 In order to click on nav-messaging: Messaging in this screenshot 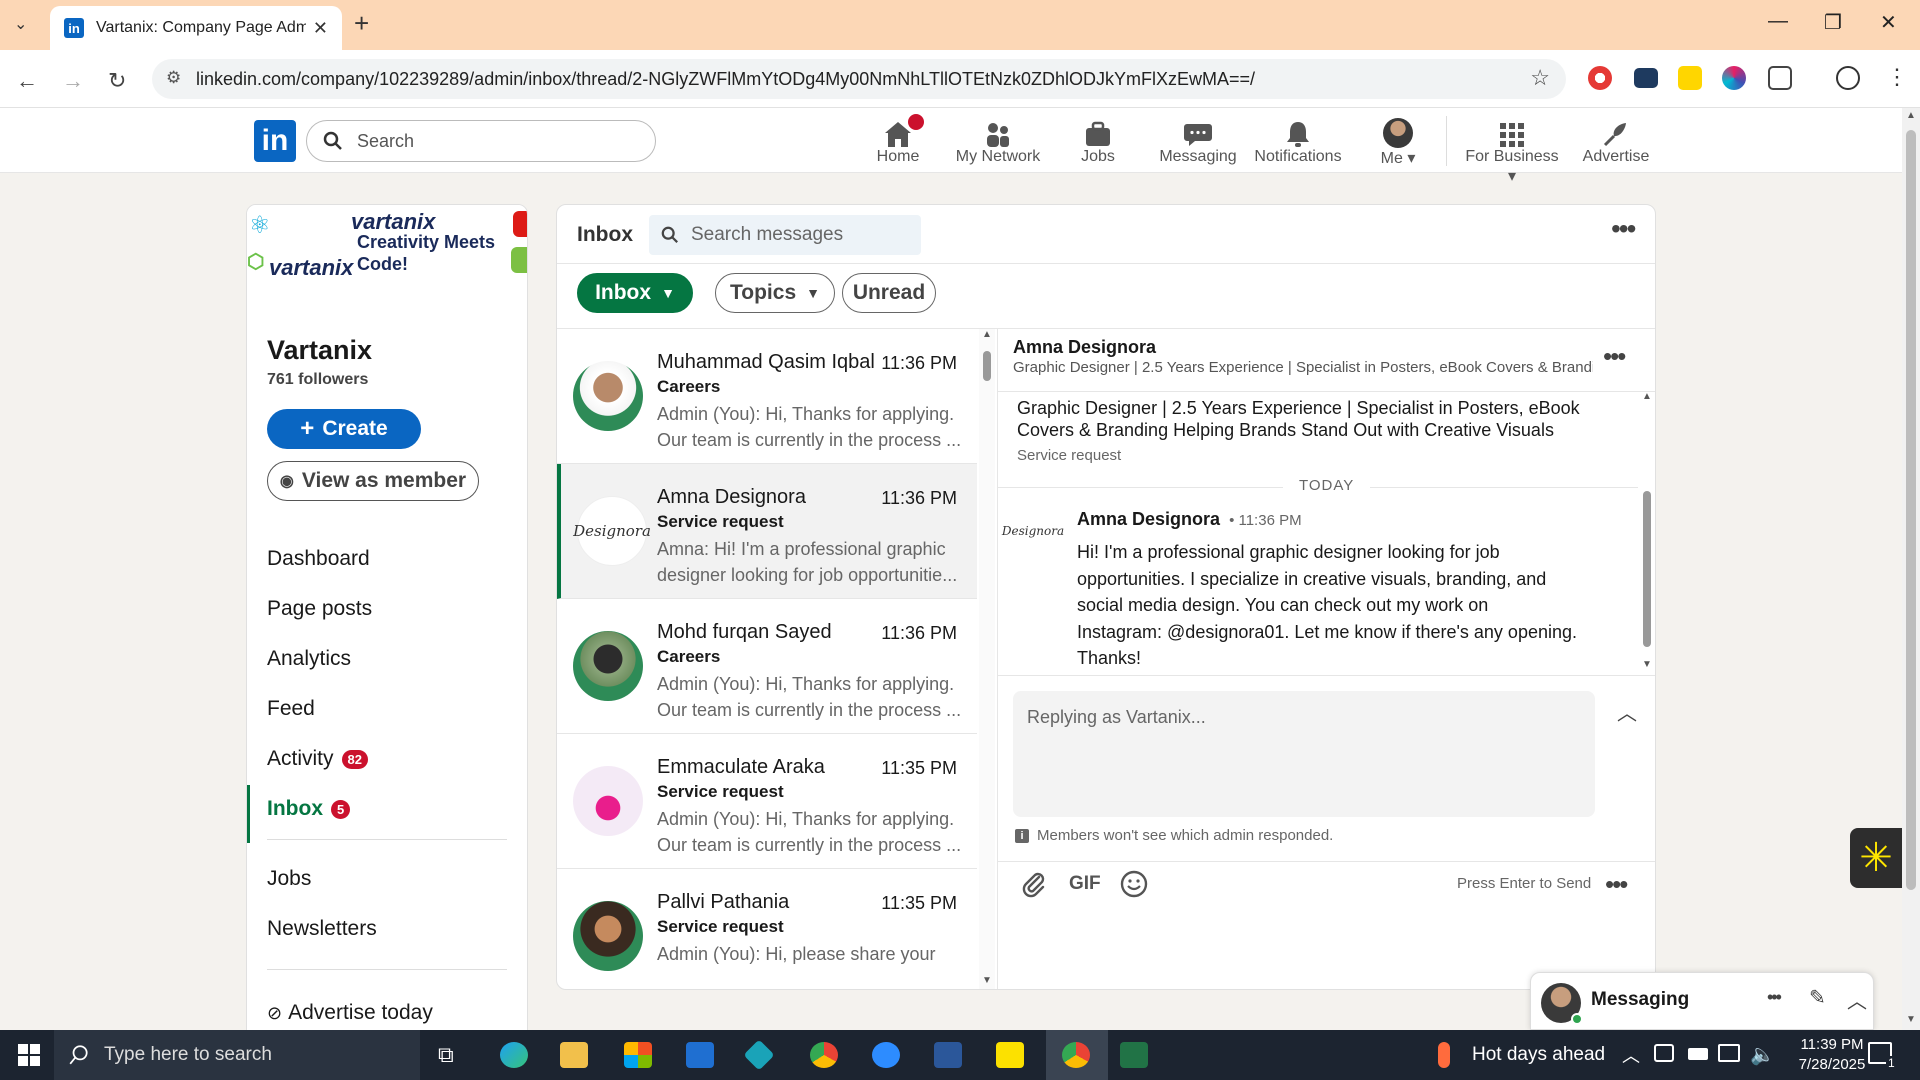, I will do `click(1198, 140)`.